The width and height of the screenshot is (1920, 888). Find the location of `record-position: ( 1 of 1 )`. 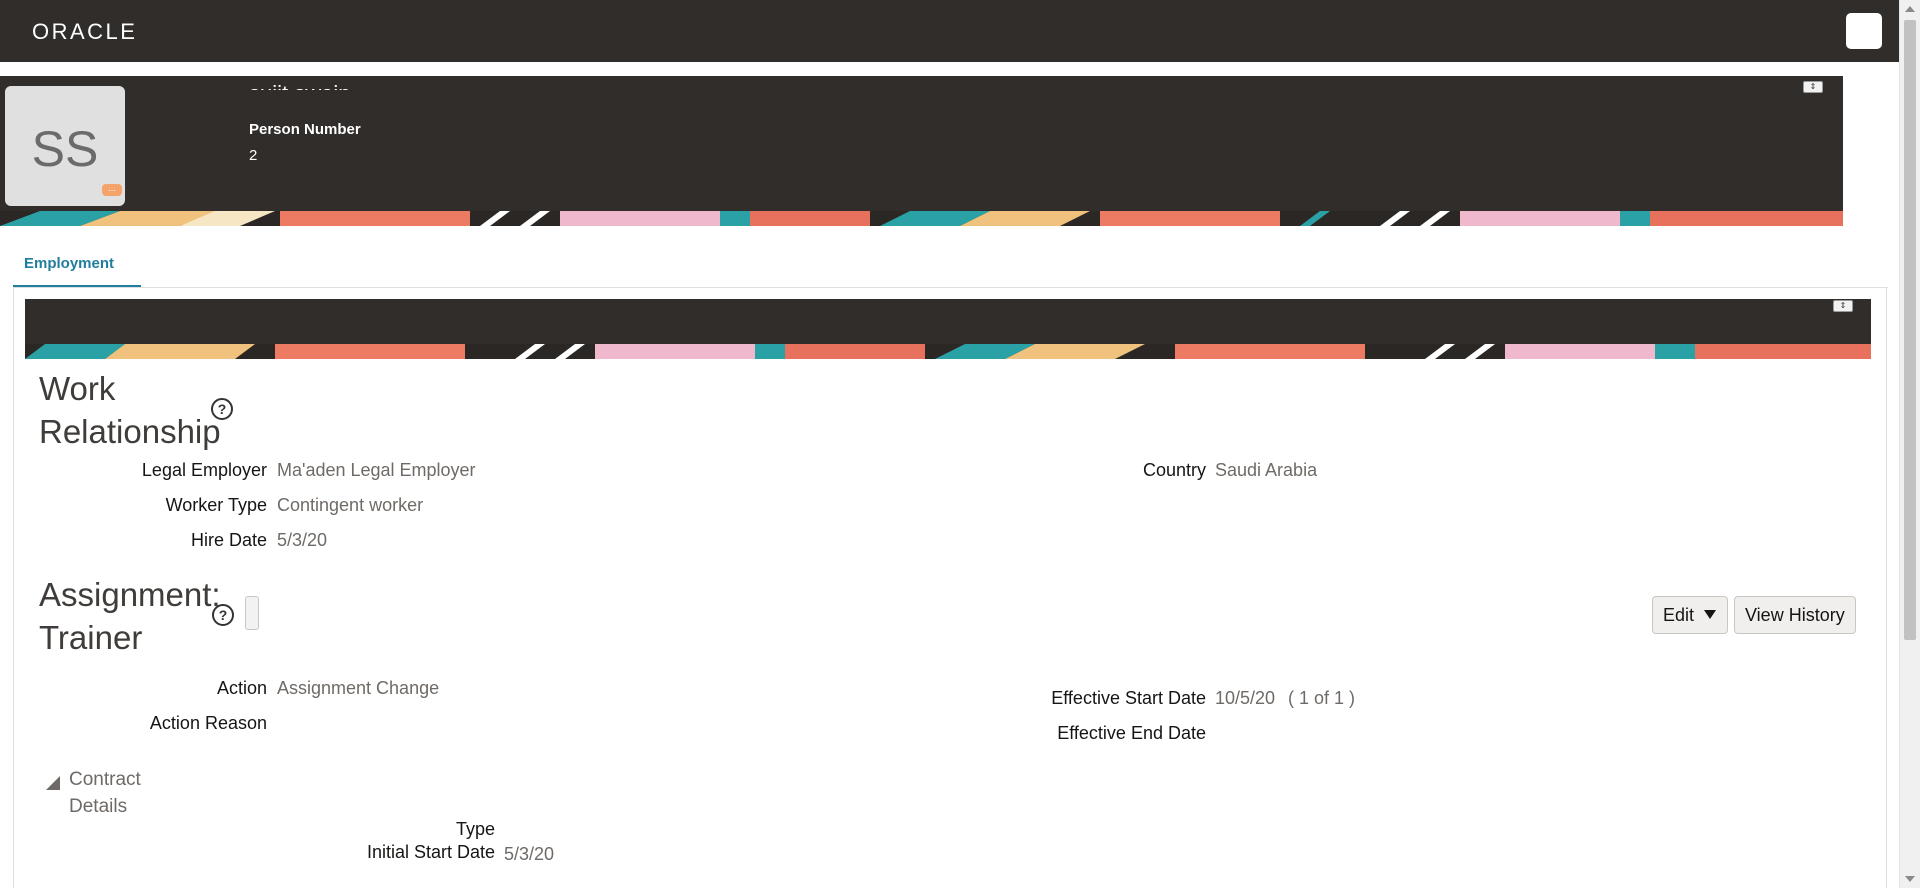

record-position: ( 1 of 1 ) is located at coordinates (1322, 698).